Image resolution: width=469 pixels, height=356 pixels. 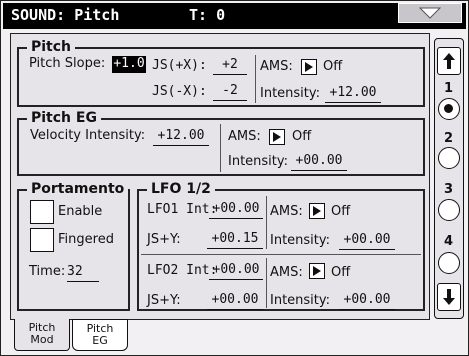 What do you see at coordinates (47, 271) in the screenshot?
I see `portamento-time-label: Time:` at bounding box center [47, 271].